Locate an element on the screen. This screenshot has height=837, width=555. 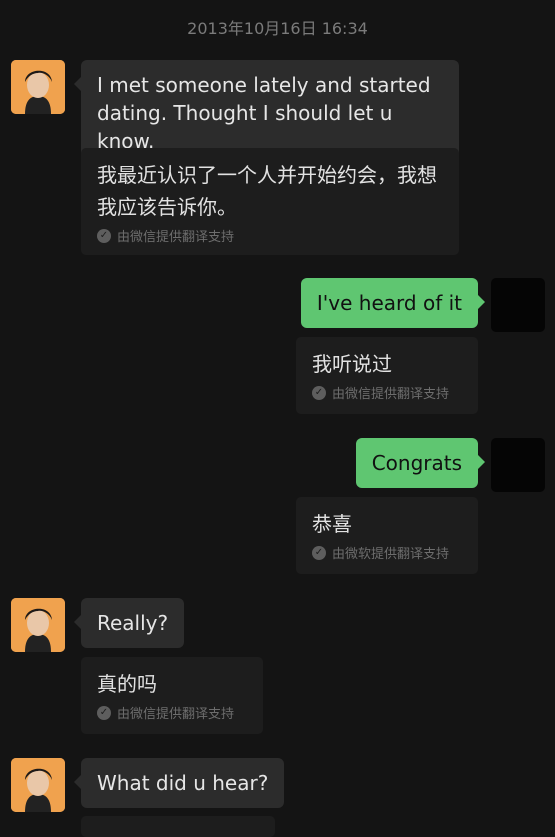
message-bubble-incoming: What did u hear? is located at coordinates (179, 783).